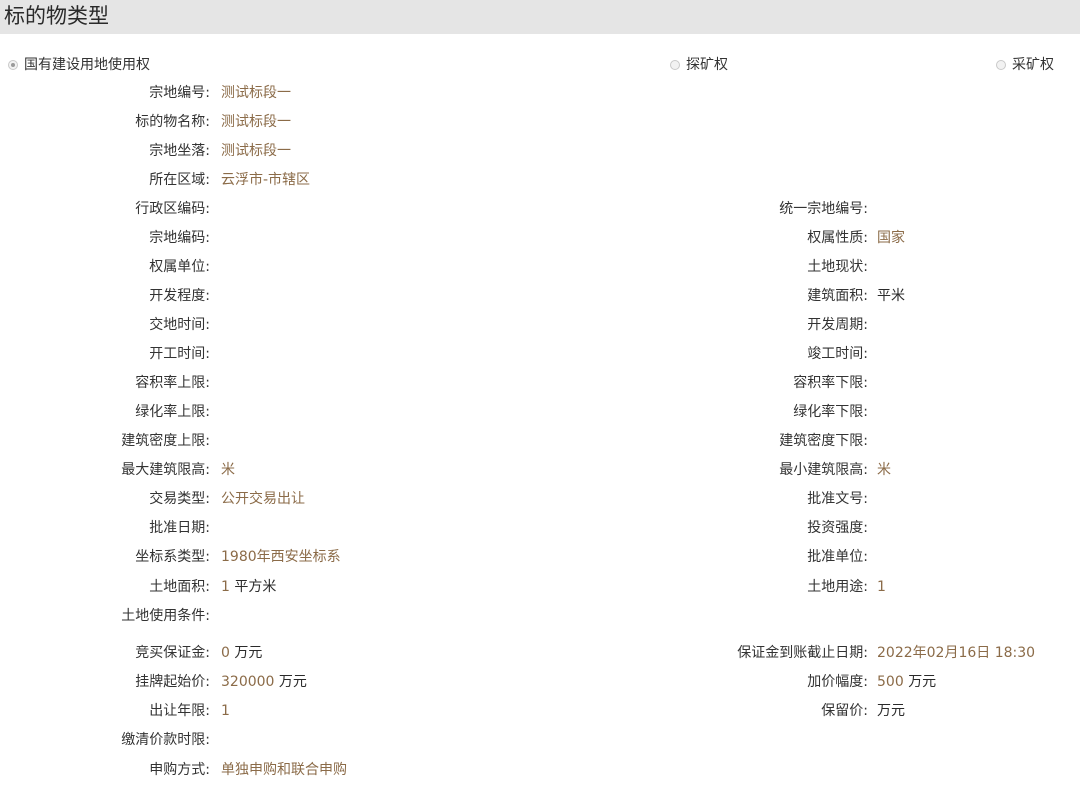 The width and height of the screenshot is (1080, 795). Describe the element at coordinates (837, 499) in the screenshot. I see `field-label: 批准文号:` at that location.